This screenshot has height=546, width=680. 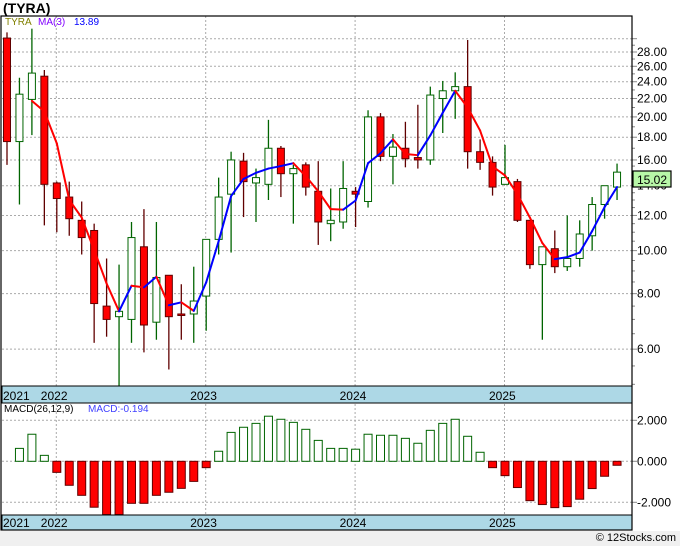 What do you see at coordinates (652, 137) in the screenshot?
I see `price-tick-label: 18.00` at bounding box center [652, 137].